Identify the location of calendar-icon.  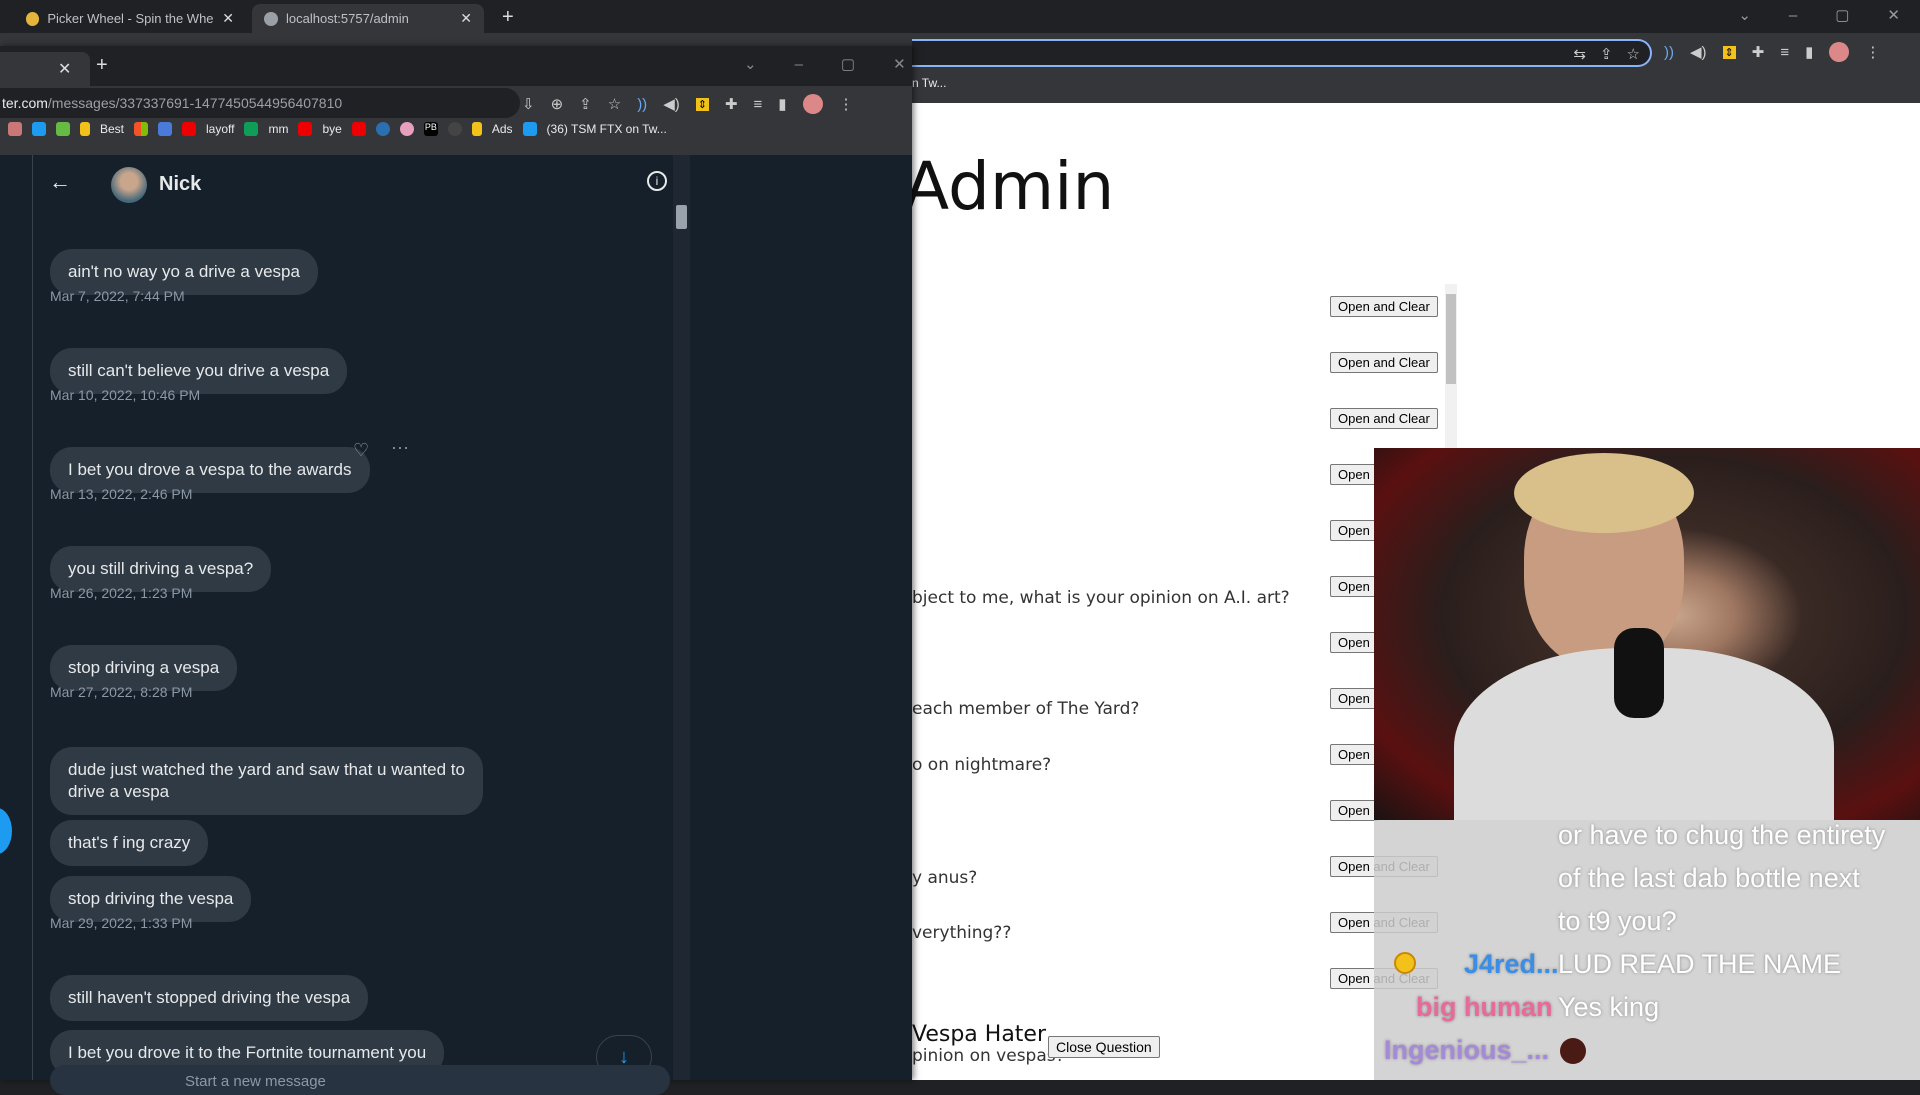
(165, 129).